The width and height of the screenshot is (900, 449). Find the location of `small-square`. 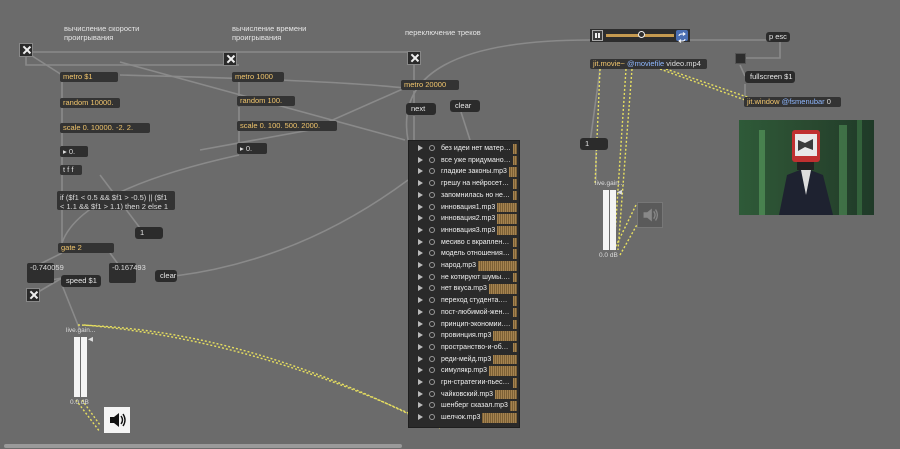

small-square is located at coordinates (740, 58).